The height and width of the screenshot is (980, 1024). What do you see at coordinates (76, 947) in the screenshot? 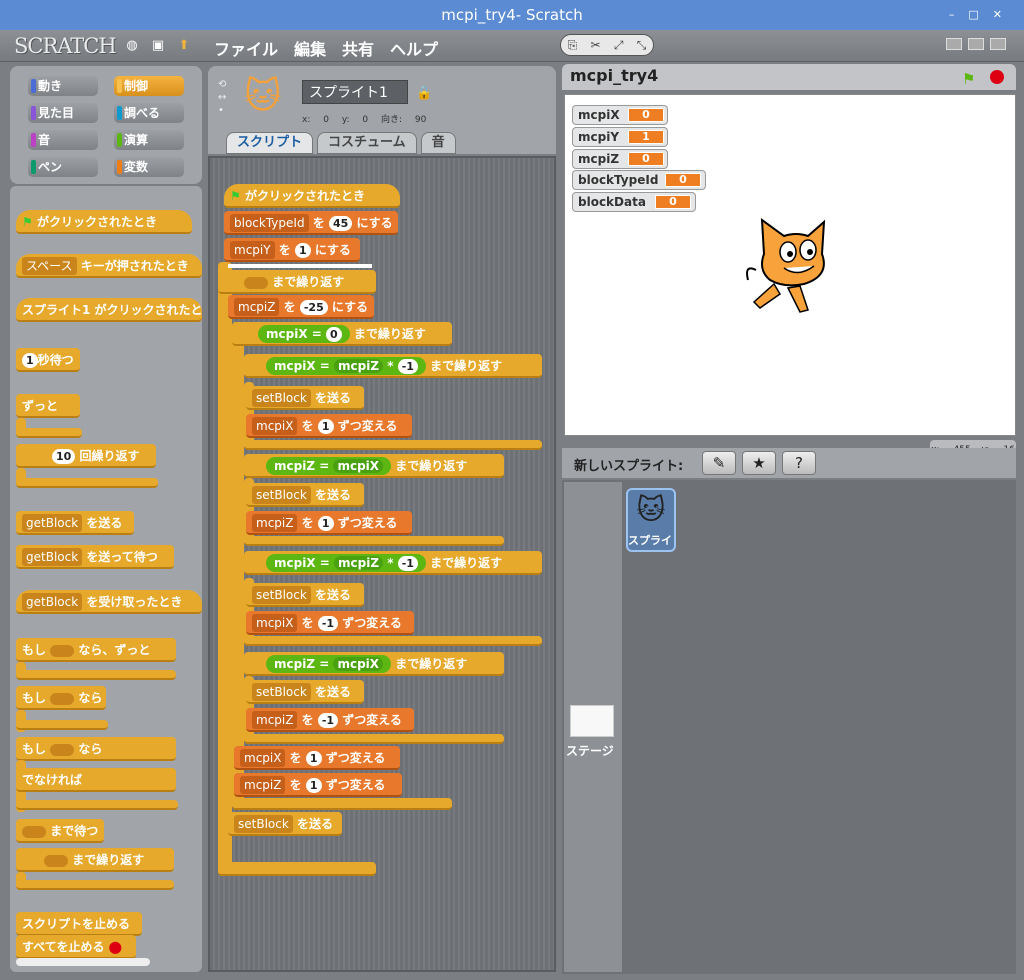
I see `palette-stop-all: すべてを止める ⬤` at bounding box center [76, 947].